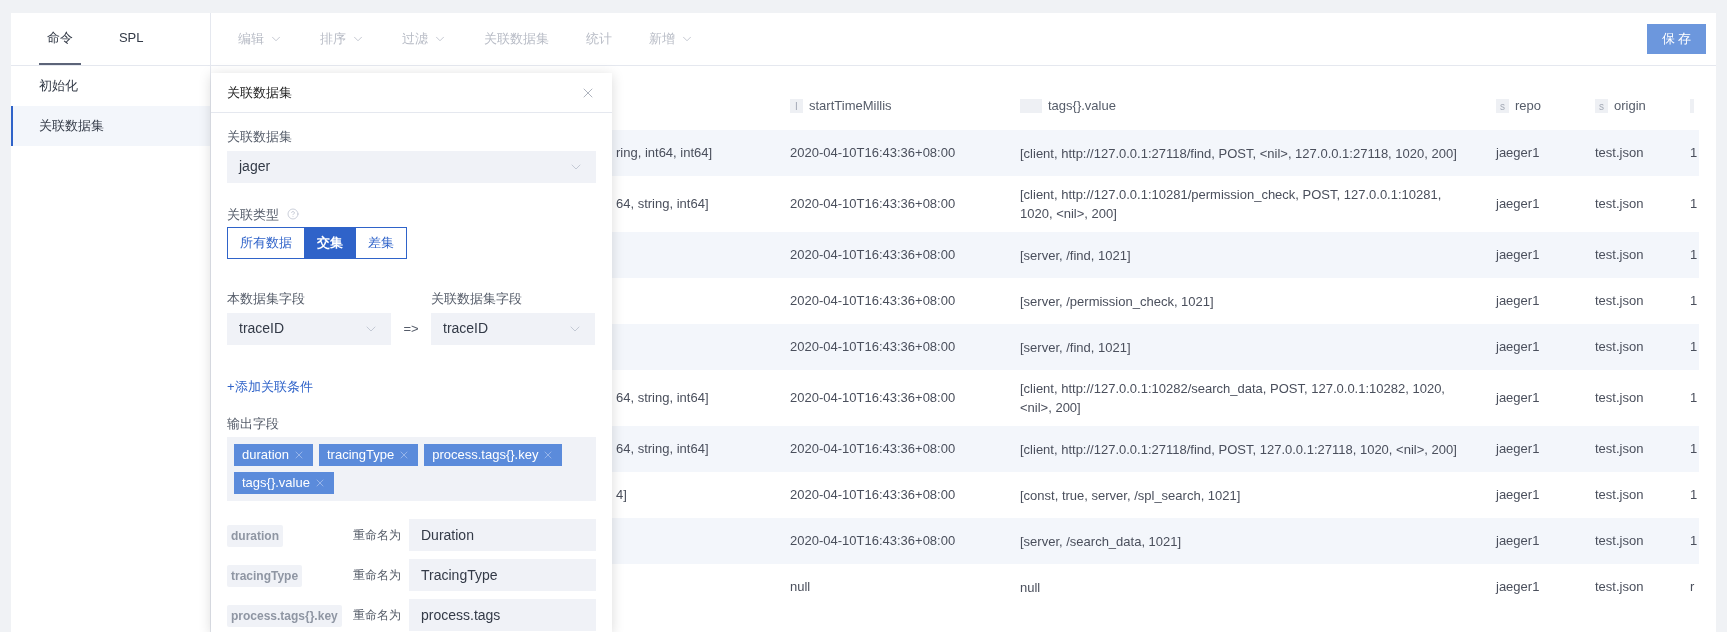 Image resolution: width=1727 pixels, height=632 pixels. What do you see at coordinates (1258, 106) in the screenshot?
I see `column-header: tags{}.value` at bounding box center [1258, 106].